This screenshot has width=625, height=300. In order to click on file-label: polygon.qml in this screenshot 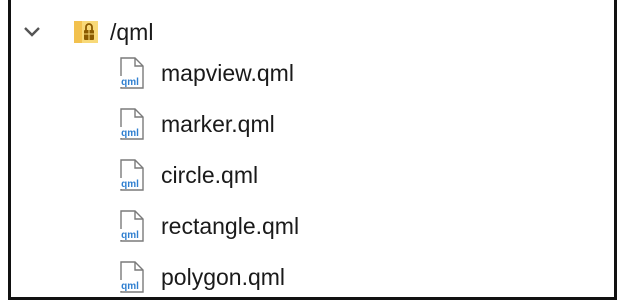, I will do `click(223, 277)`.